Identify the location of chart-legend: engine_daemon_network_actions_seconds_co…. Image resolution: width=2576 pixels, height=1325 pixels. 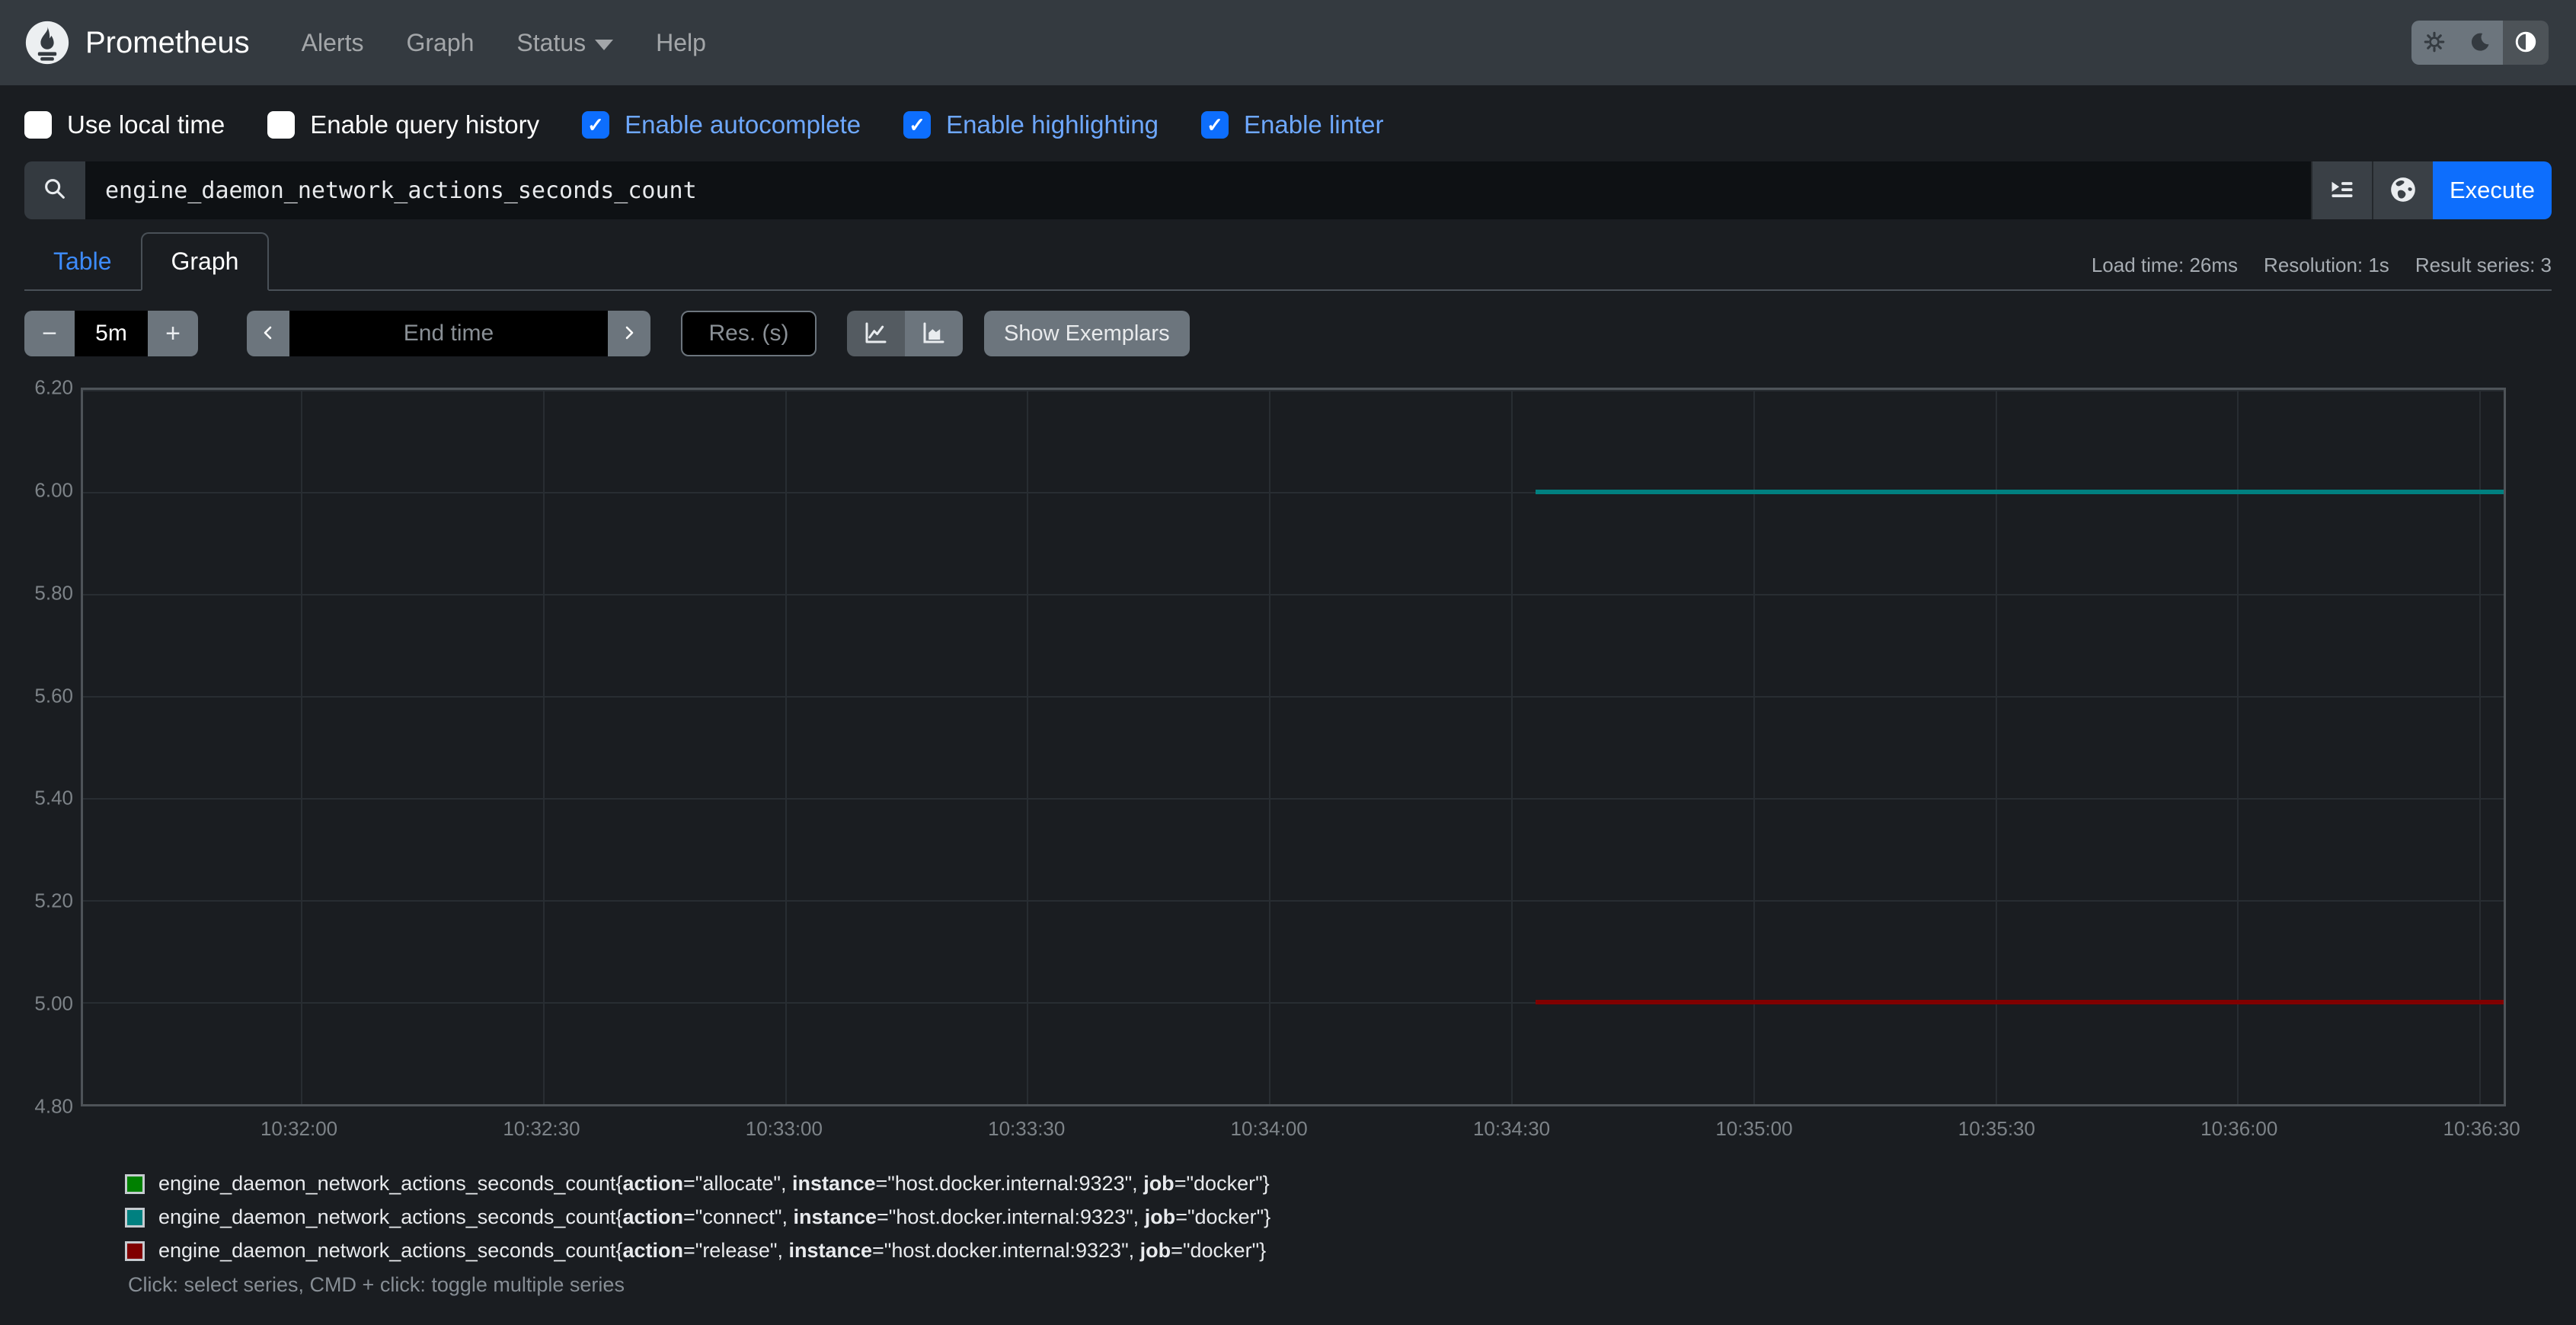
(1350, 1217).